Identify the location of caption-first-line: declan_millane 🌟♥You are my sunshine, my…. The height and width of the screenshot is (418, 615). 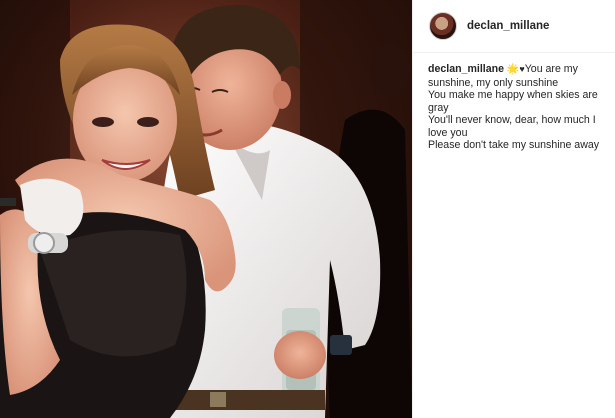
(520, 76).